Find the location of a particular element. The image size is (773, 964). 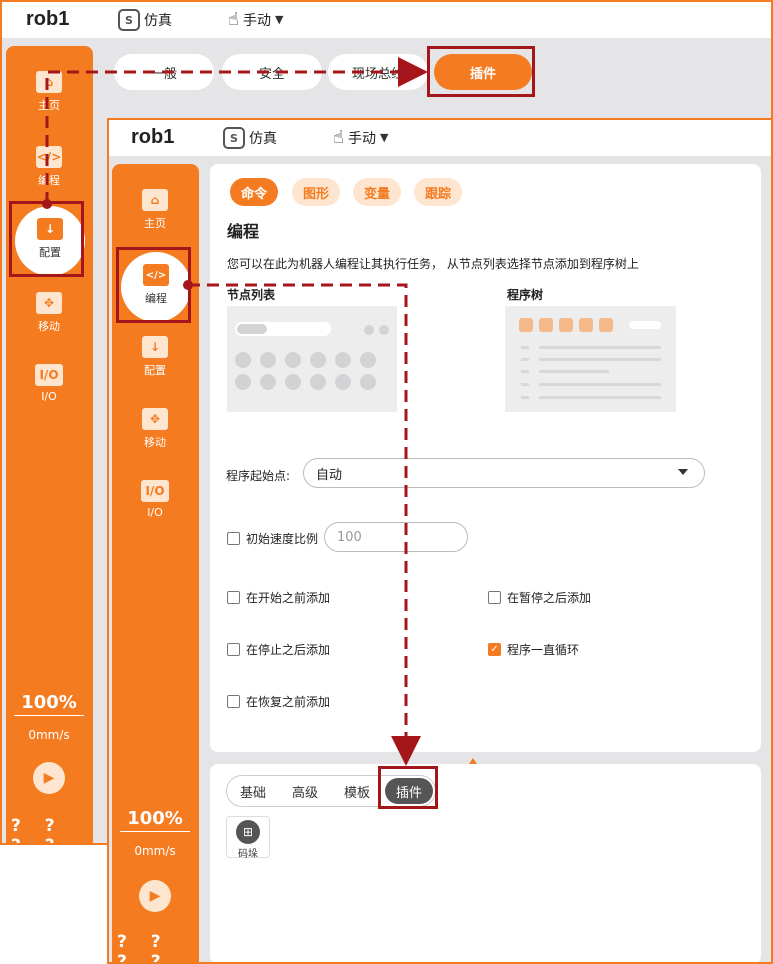

tab-template: 模板 is located at coordinates (357, 791).